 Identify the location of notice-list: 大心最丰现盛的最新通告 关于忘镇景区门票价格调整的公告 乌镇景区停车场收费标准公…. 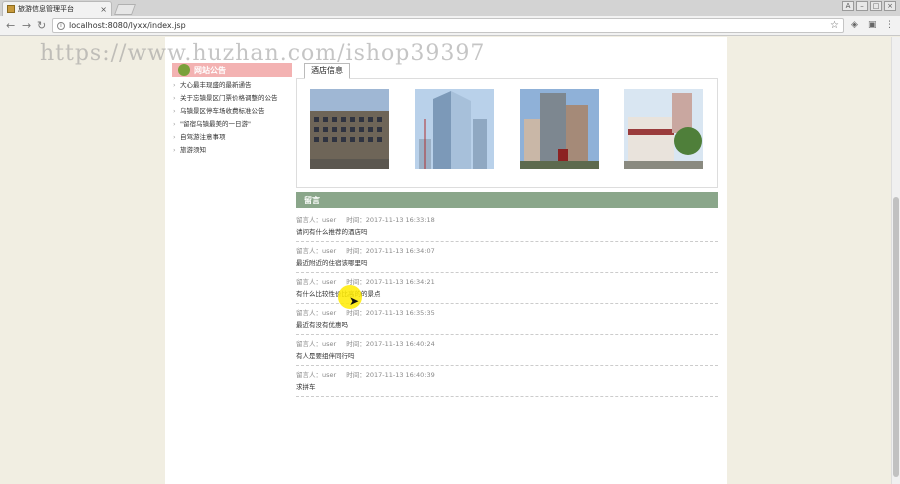
(232, 118).